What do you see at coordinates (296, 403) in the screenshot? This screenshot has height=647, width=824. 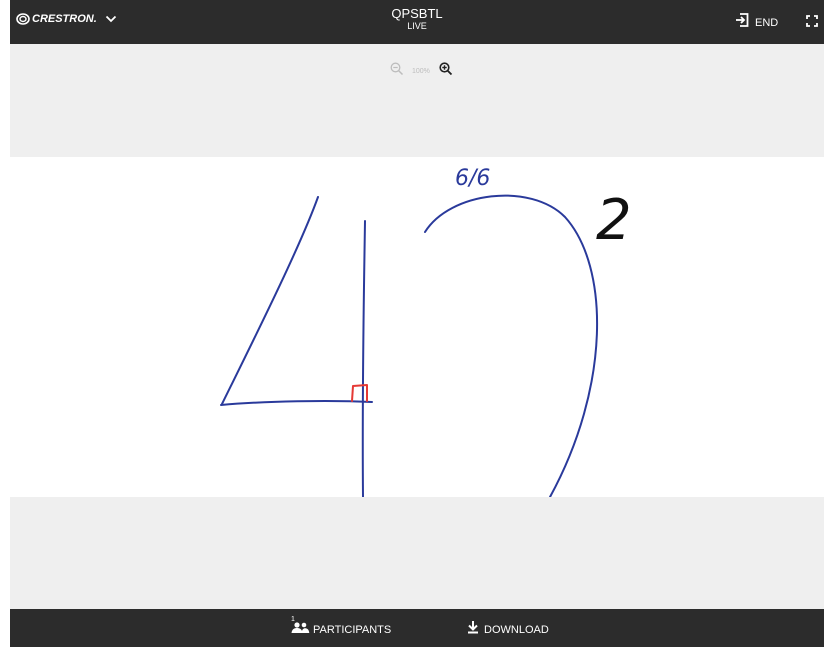 I see `ink-stroke-base` at bounding box center [296, 403].